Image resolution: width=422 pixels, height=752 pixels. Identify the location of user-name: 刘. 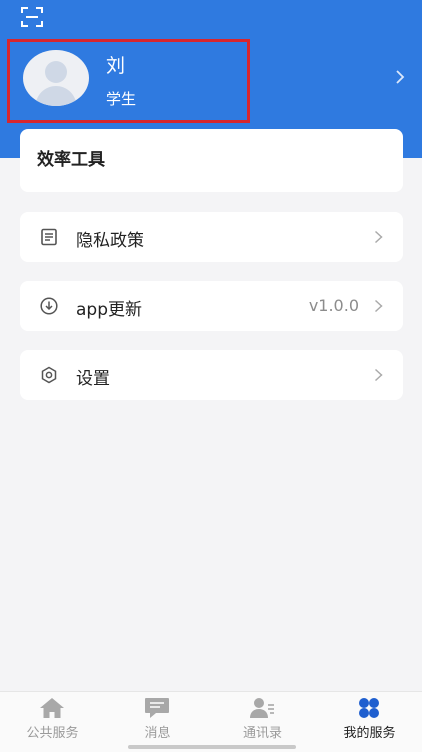
(116, 66).